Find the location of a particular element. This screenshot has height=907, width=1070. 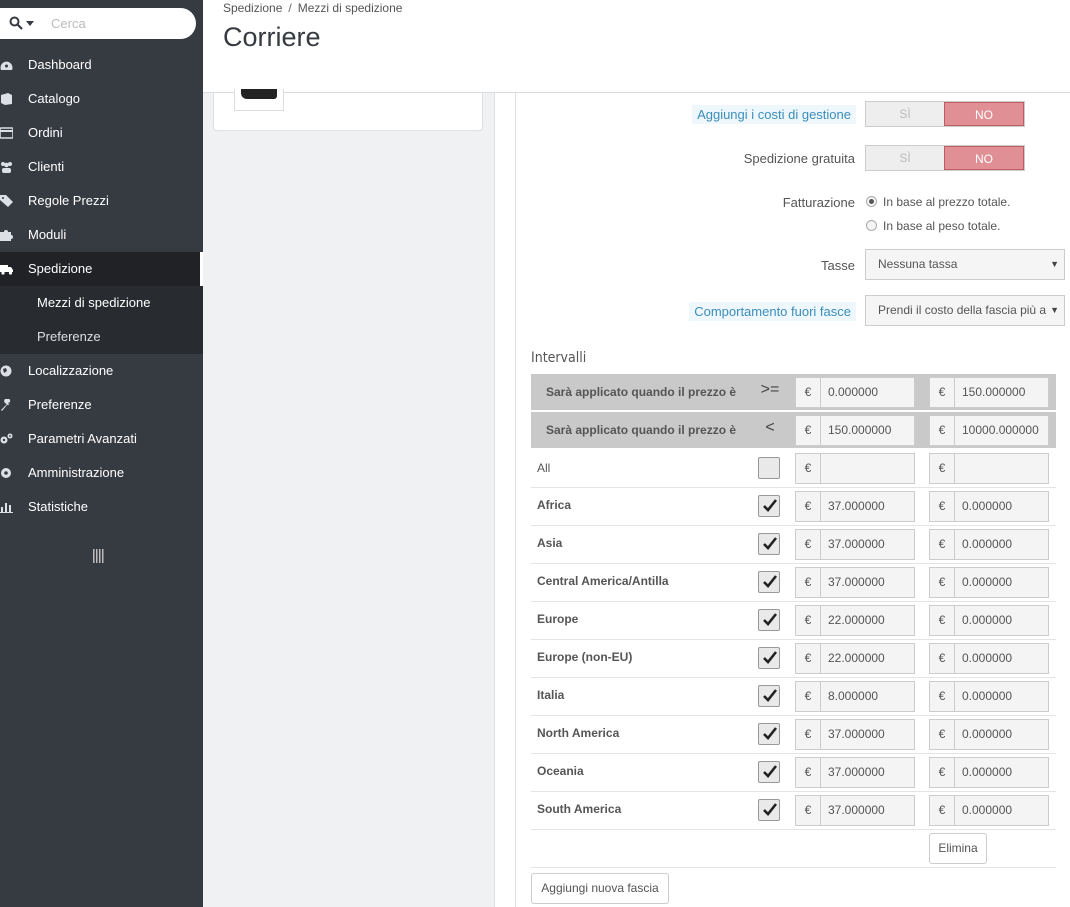

sidebar-item-price-rules: Regole Prezzi is located at coordinates (101, 201).